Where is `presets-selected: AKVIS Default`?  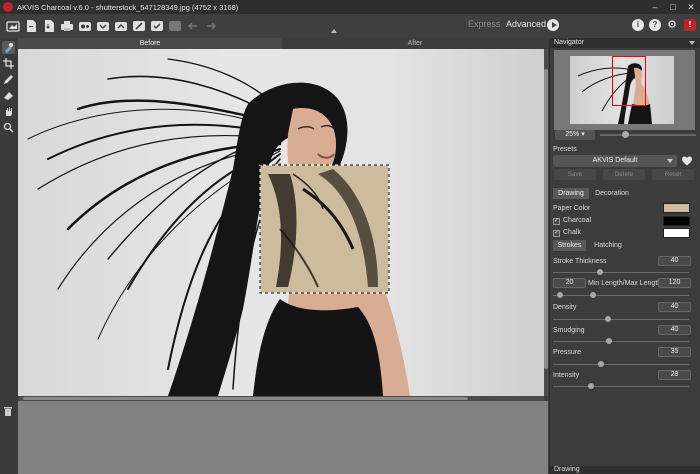 presets-selected: AKVIS Default is located at coordinates (615, 160).